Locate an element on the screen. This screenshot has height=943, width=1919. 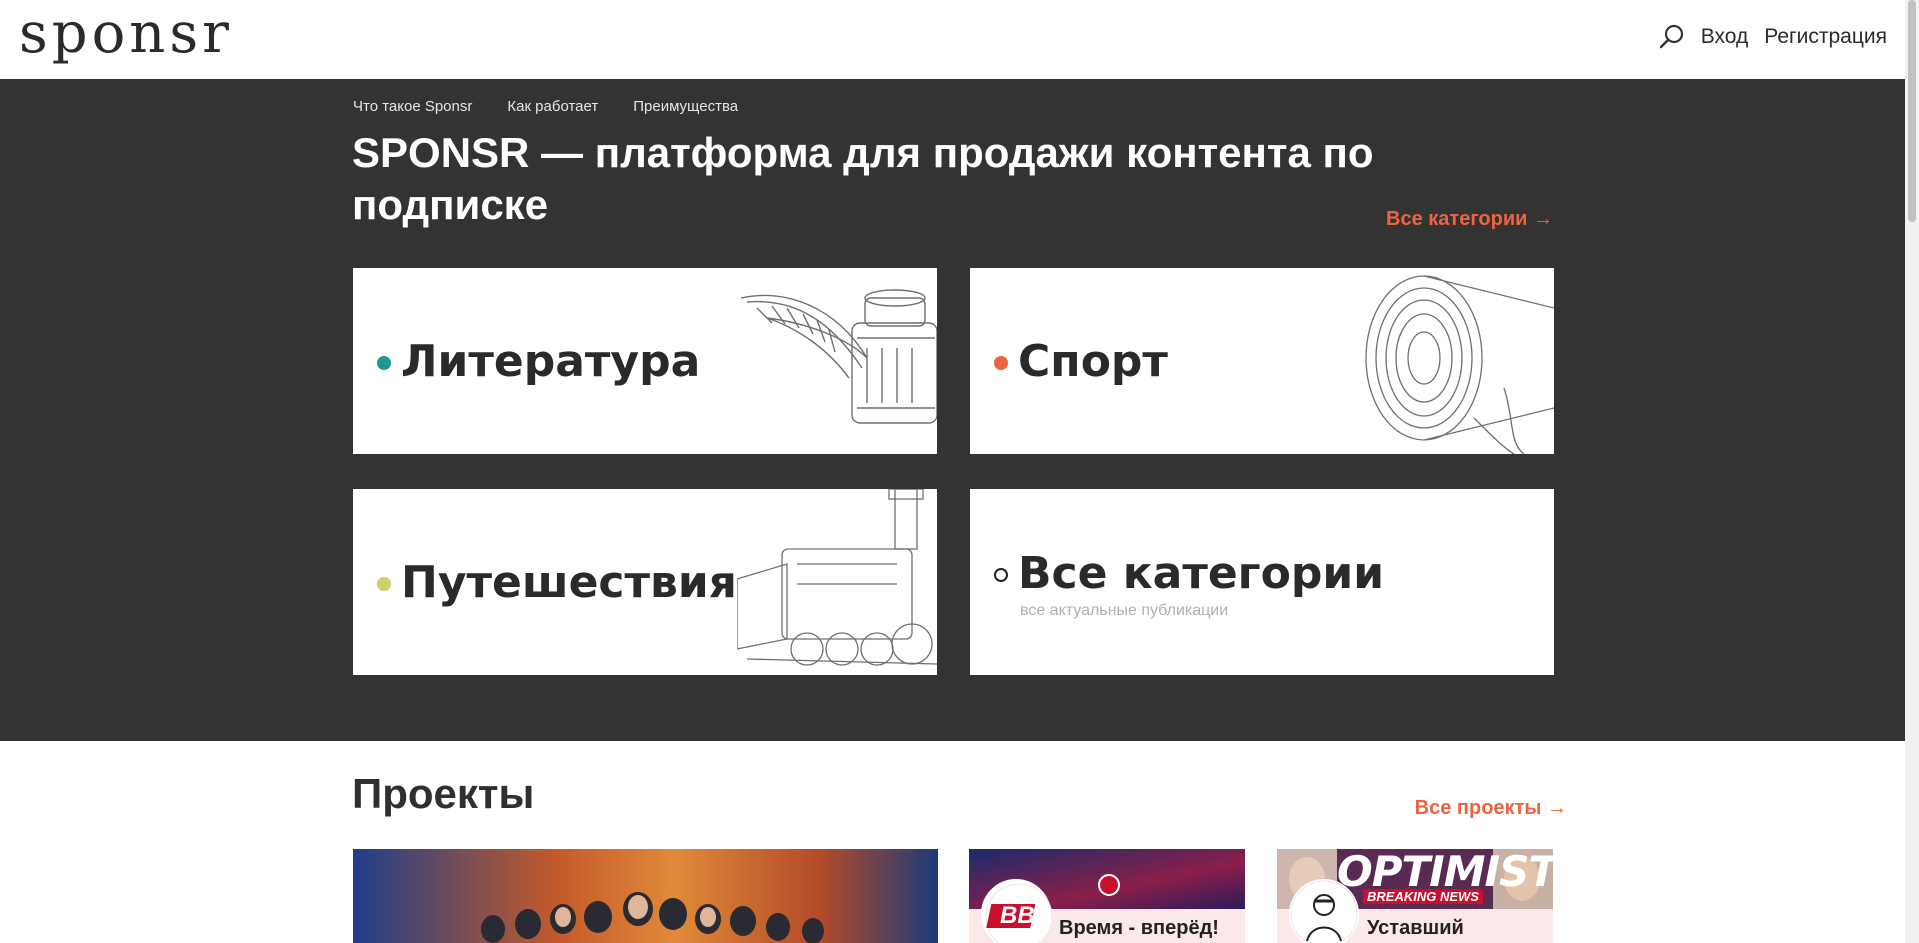
category-card-literature: Литература is located at coordinates (645, 361).